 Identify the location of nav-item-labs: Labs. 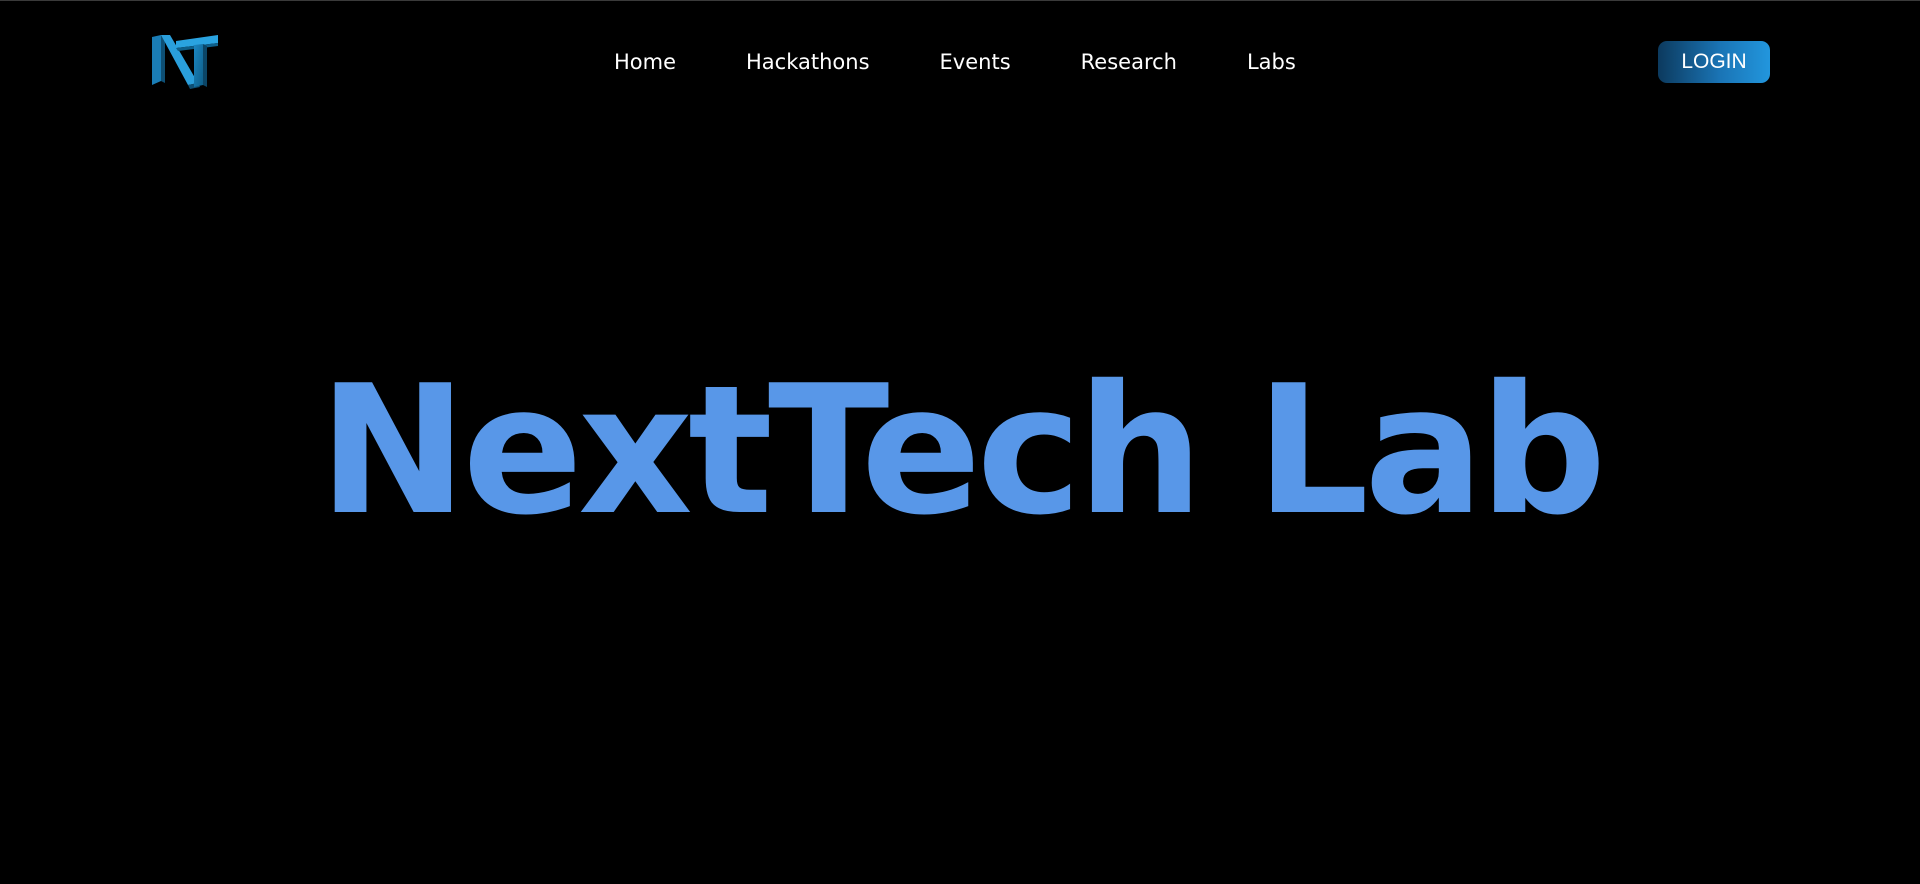
(1271, 62).